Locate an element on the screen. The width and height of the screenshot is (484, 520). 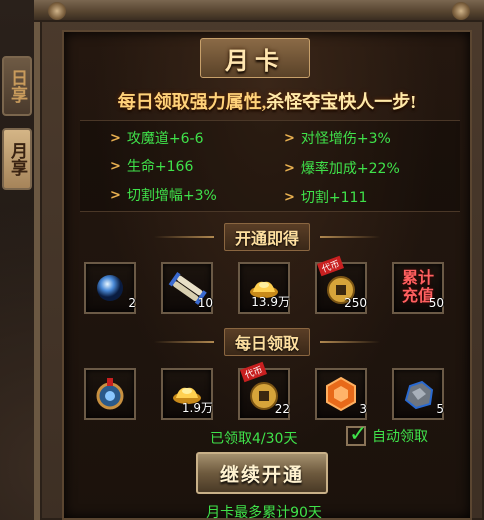
continue-subscribe-button: 继续开通 is located at coordinates (262, 473).